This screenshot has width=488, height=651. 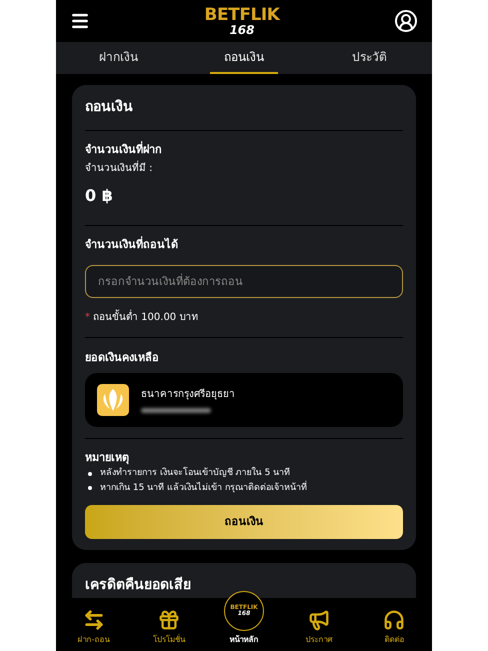 I want to click on note-text: หลังทำรายการ เงินจะโอนเข้าบัญชี ภายใน 5 นาที, so click(x=195, y=473).